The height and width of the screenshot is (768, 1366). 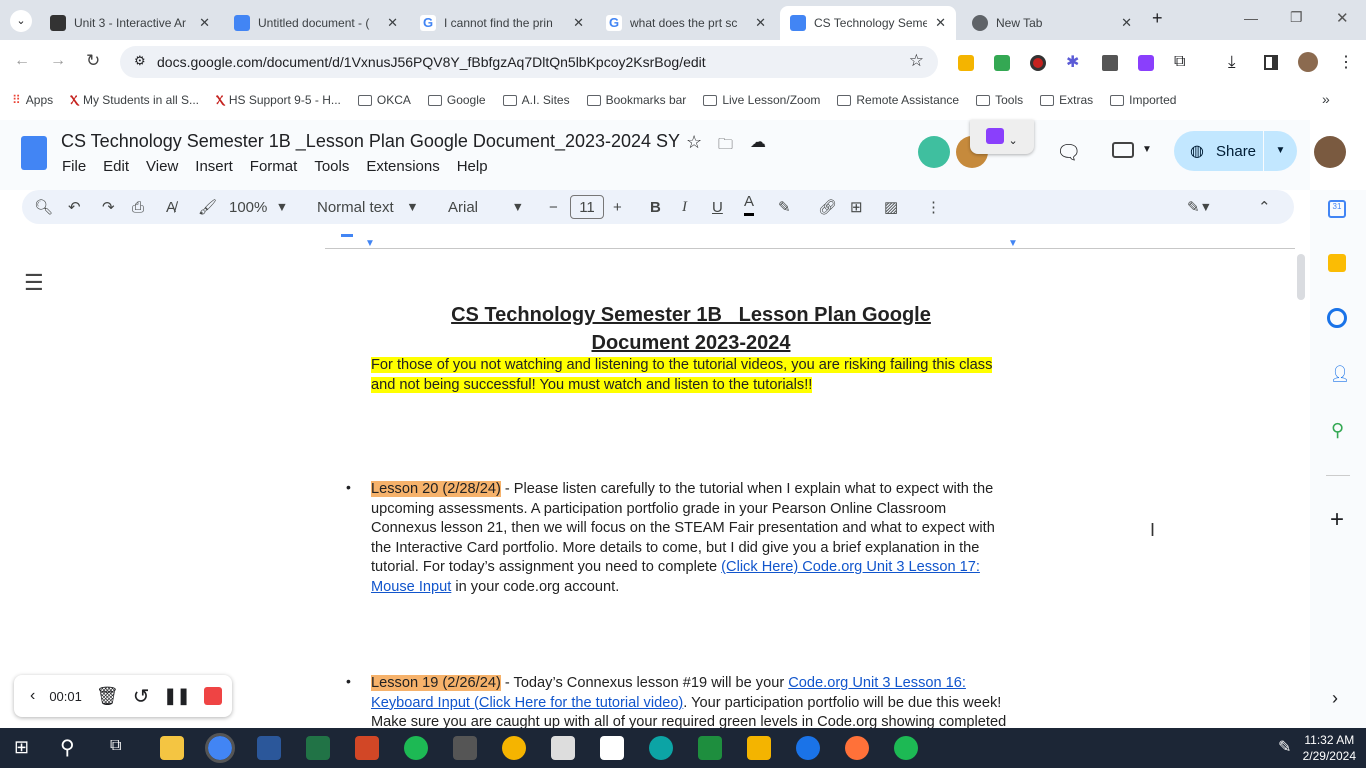 I want to click on star-icon: ☆, so click(x=694, y=142).